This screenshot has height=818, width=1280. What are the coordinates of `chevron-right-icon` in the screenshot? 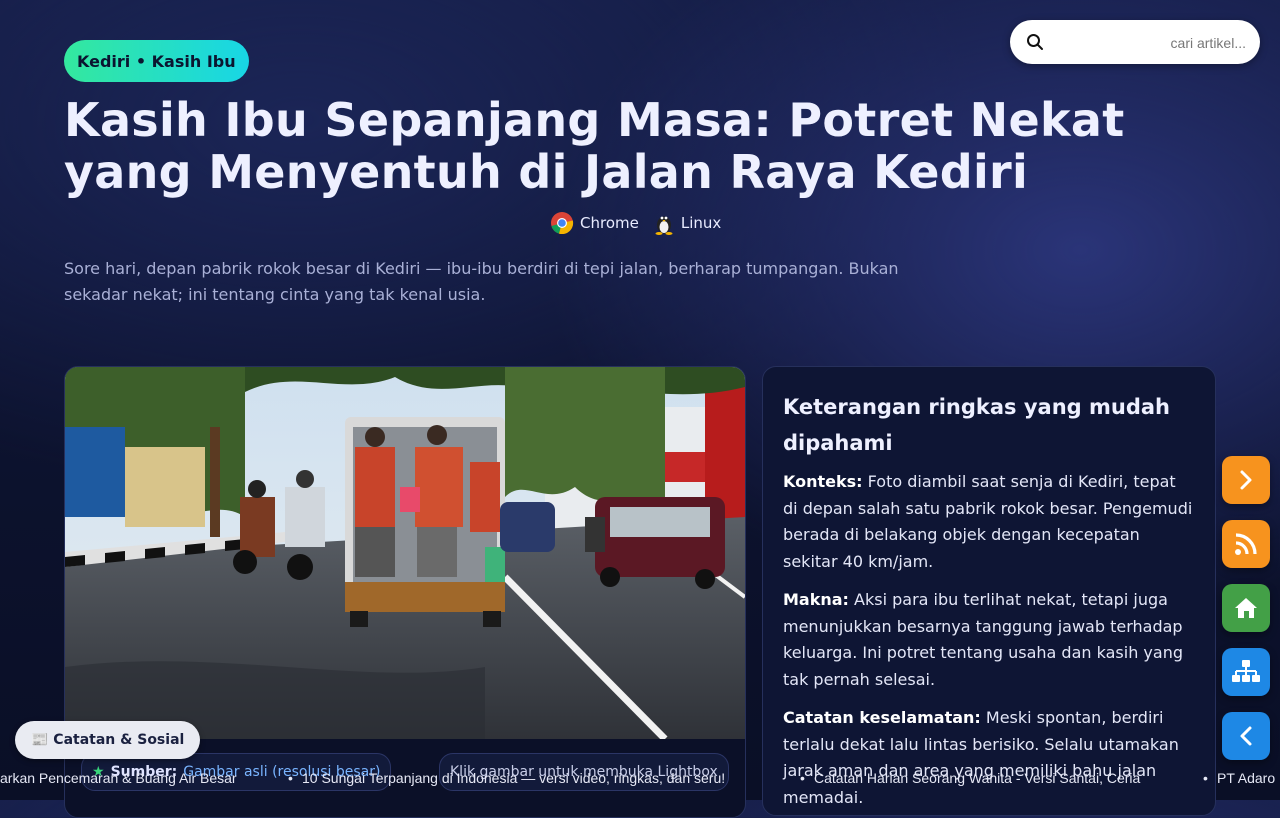 It's located at (1246, 480).